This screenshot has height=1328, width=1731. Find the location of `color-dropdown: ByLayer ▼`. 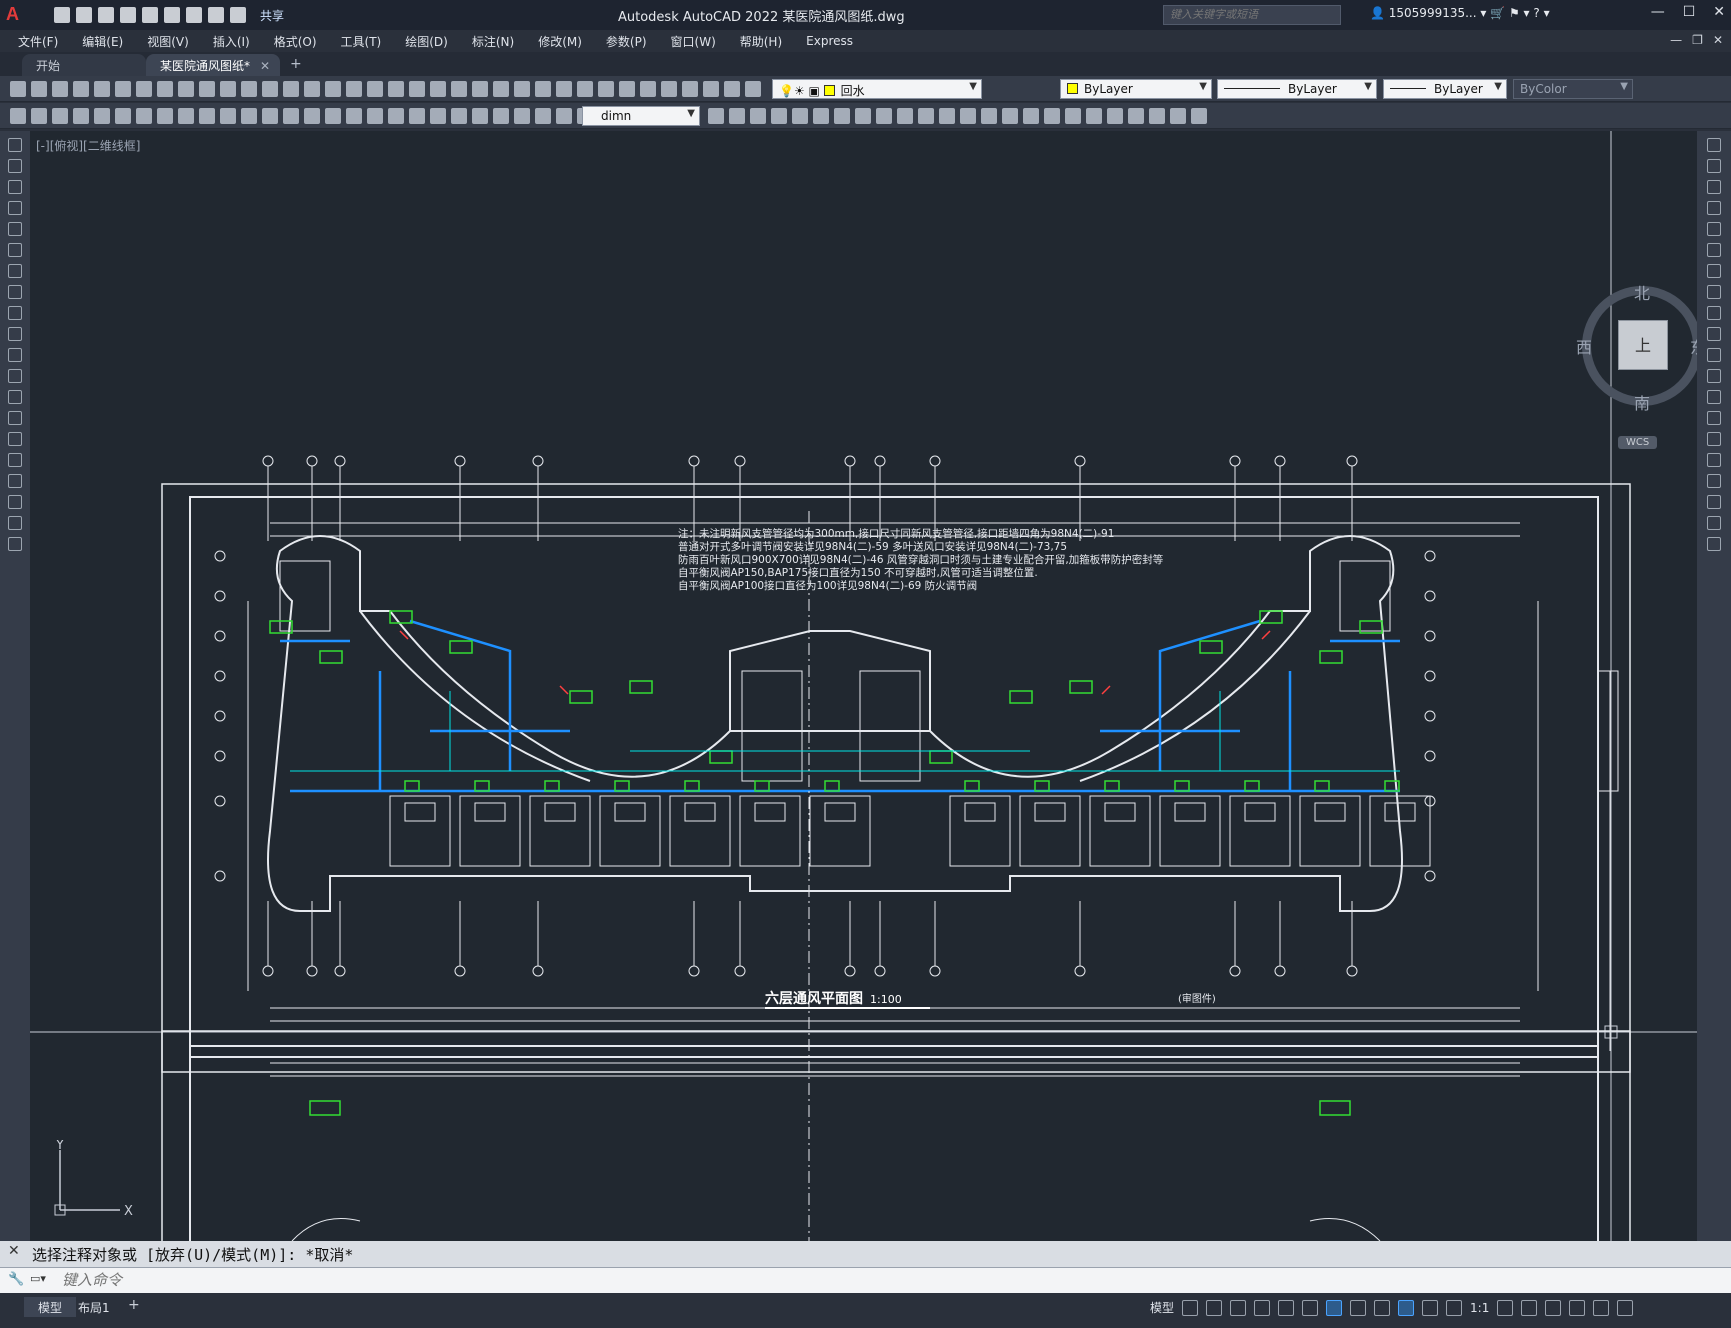

color-dropdown: ByLayer ▼ is located at coordinates (1136, 89).